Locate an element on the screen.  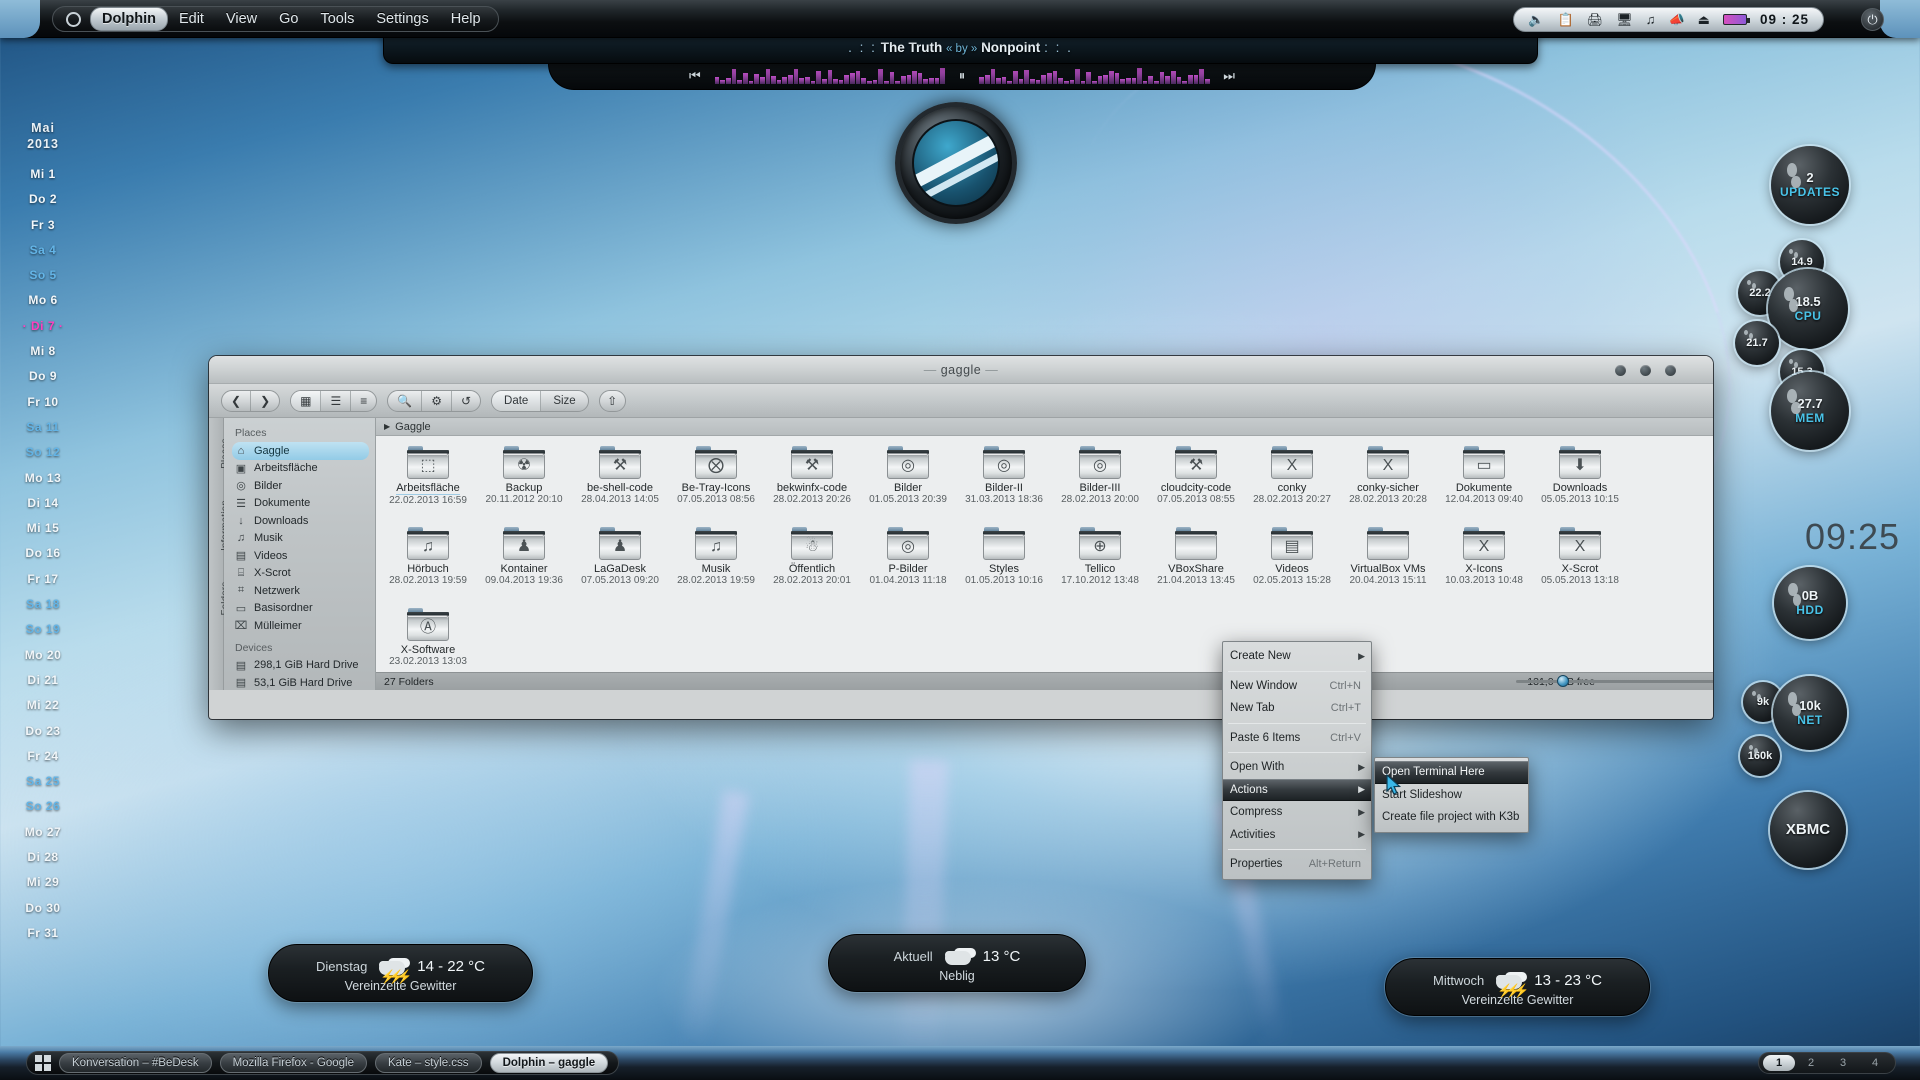
file-item: Xconky 28.02.2013 20:27 is located at coordinates (1292, 484).